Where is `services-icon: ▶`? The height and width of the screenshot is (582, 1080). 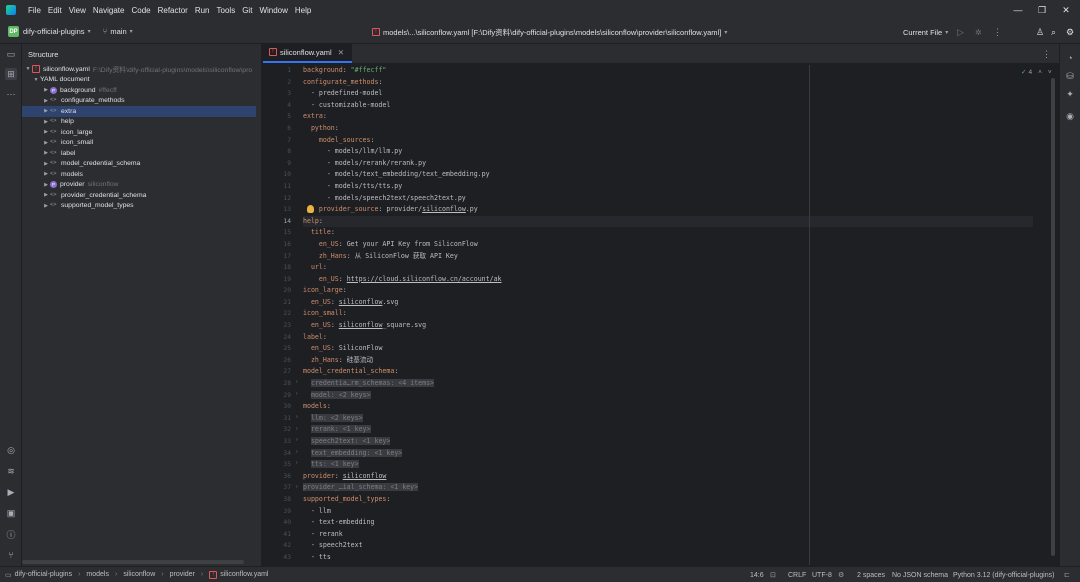
services-icon: ▶ is located at coordinates (11, 492).